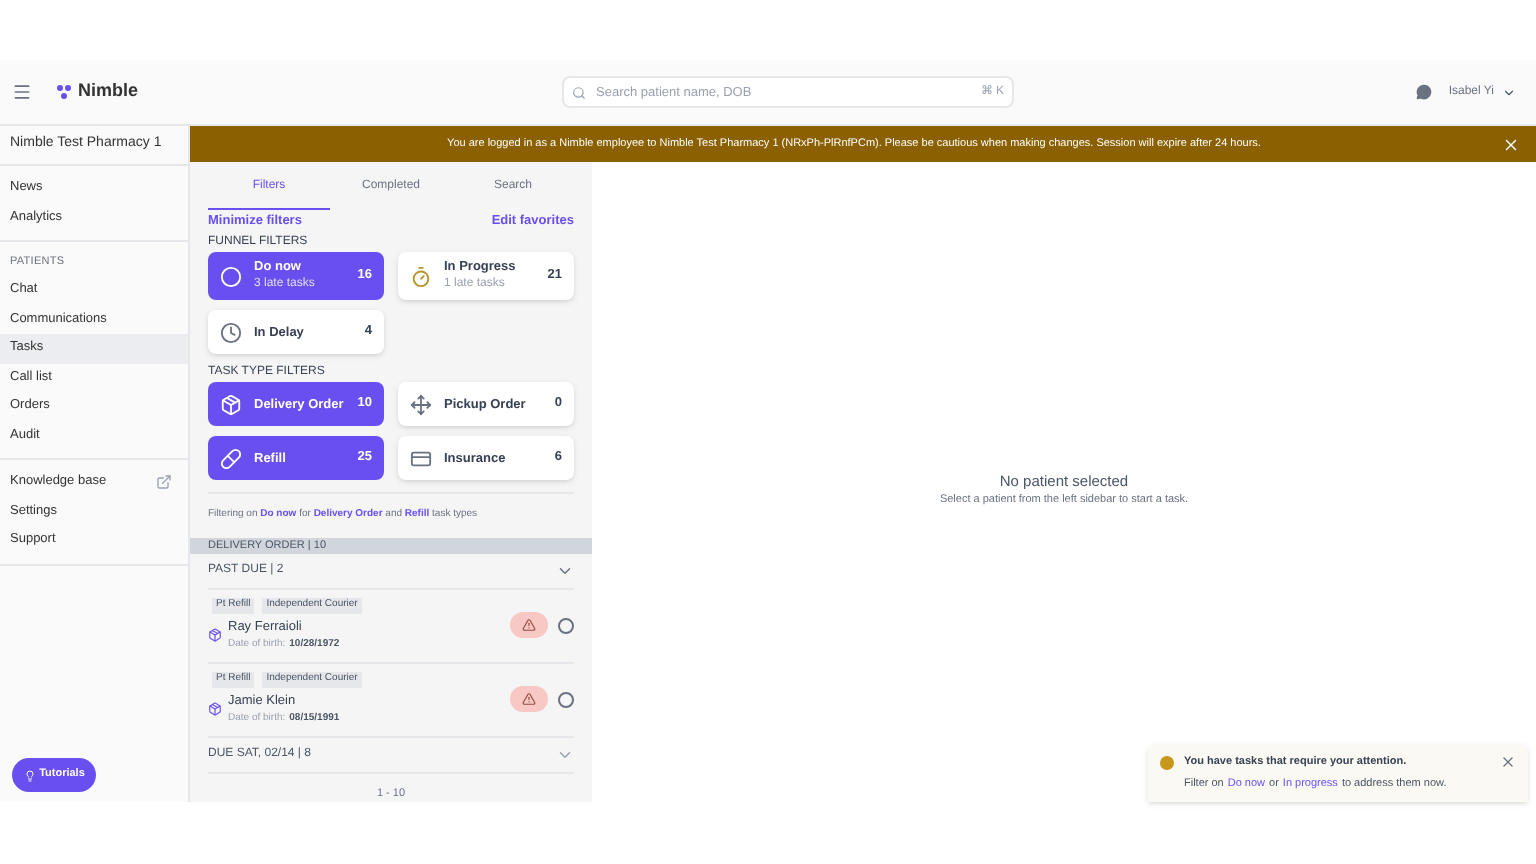  Describe the element at coordinates (108, 91) in the screenshot. I see `logo-text: Nimble` at that location.